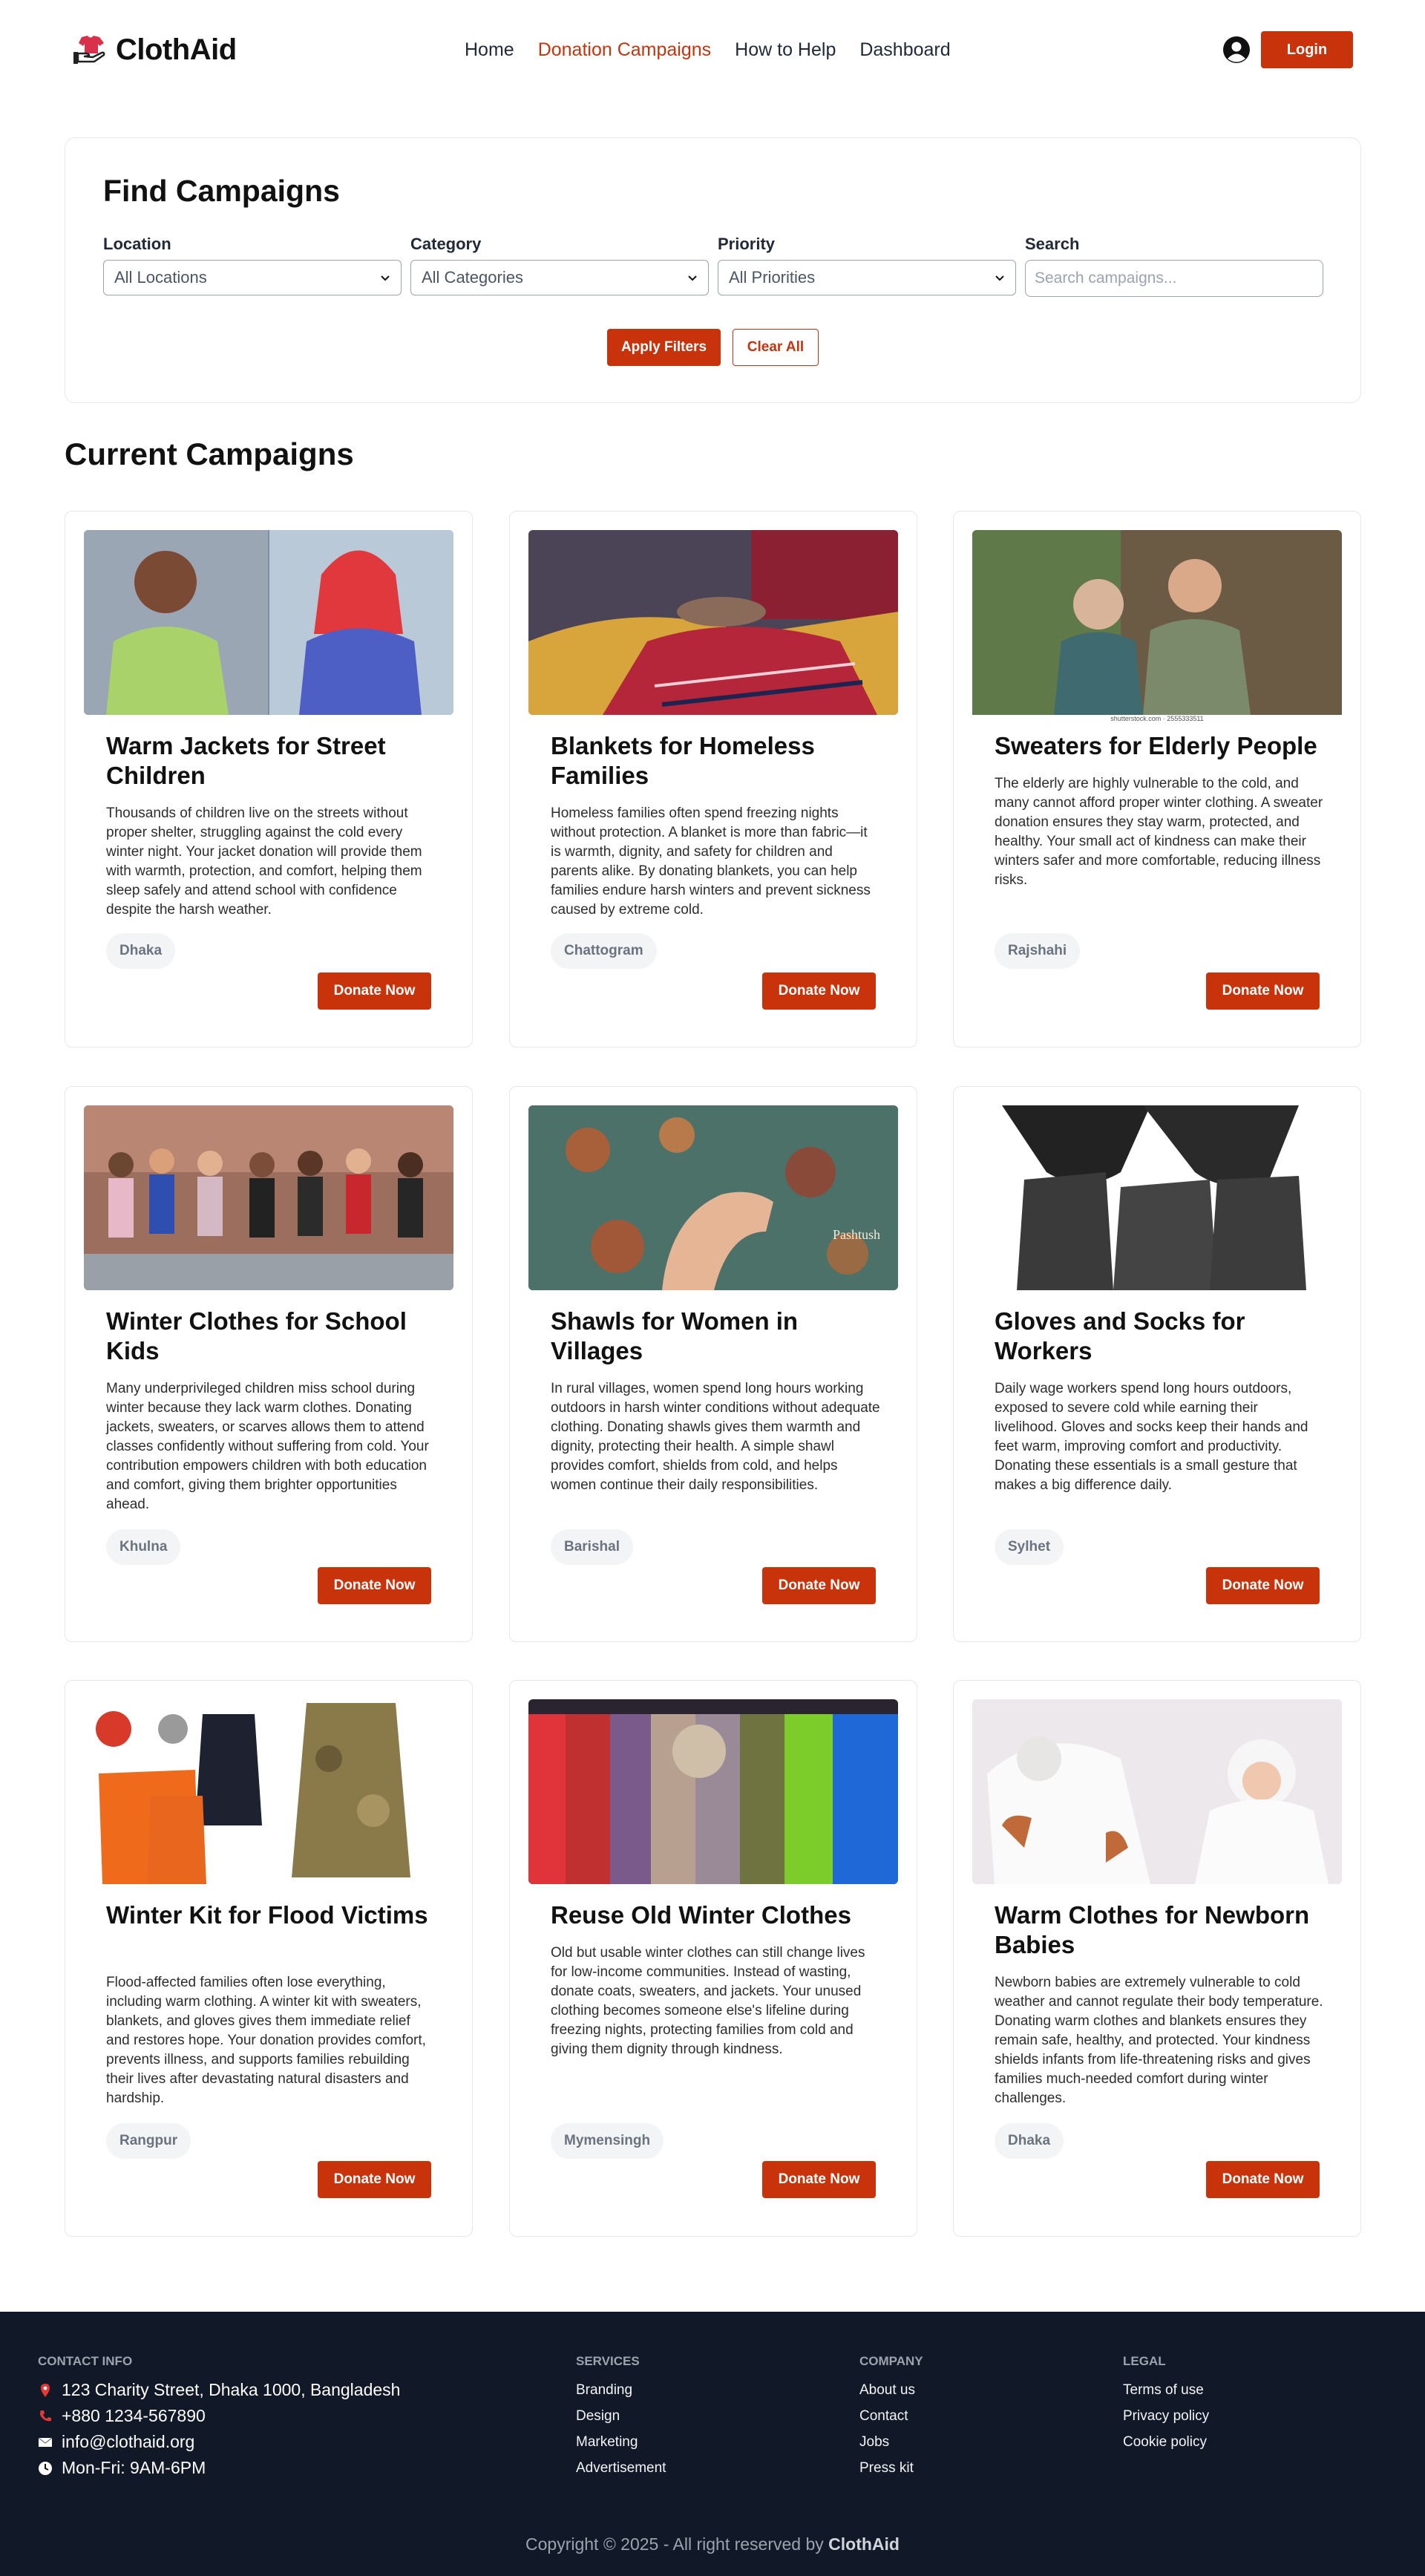  Describe the element at coordinates (267, 1915) in the screenshot. I see `campaign-title: Winter Kit for Flood Victims` at that location.